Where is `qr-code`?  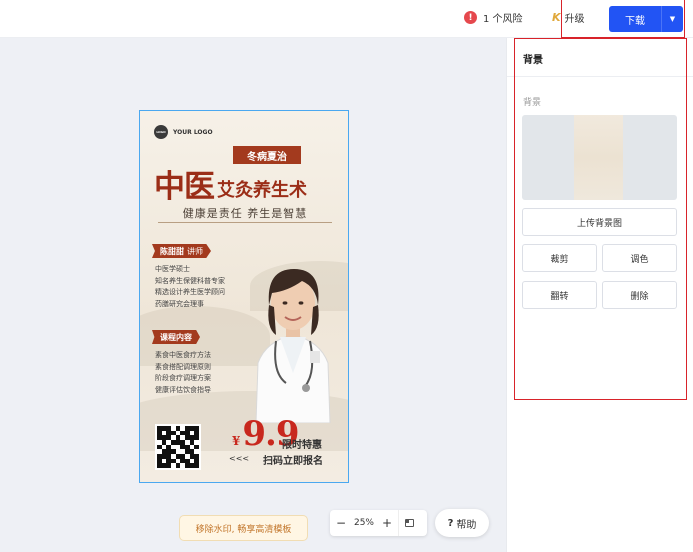
qr-code is located at coordinates (178, 447).